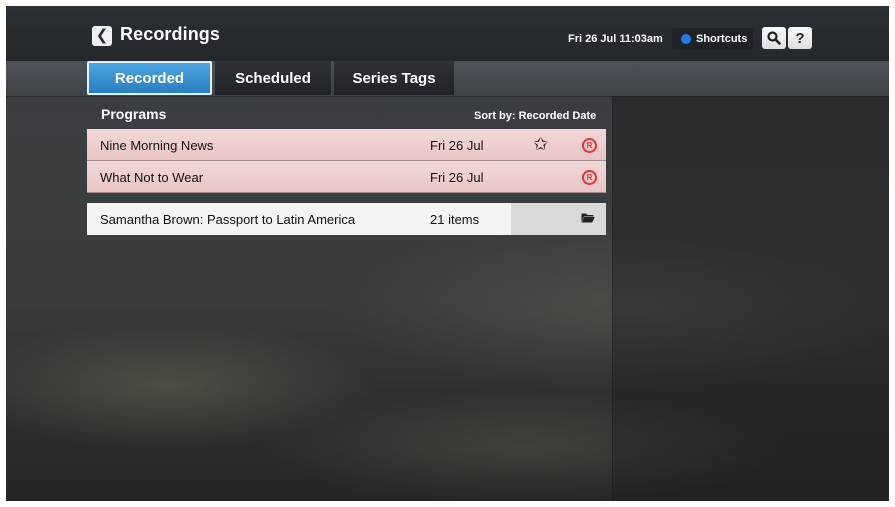  I want to click on search-icon, so click(774, 38).